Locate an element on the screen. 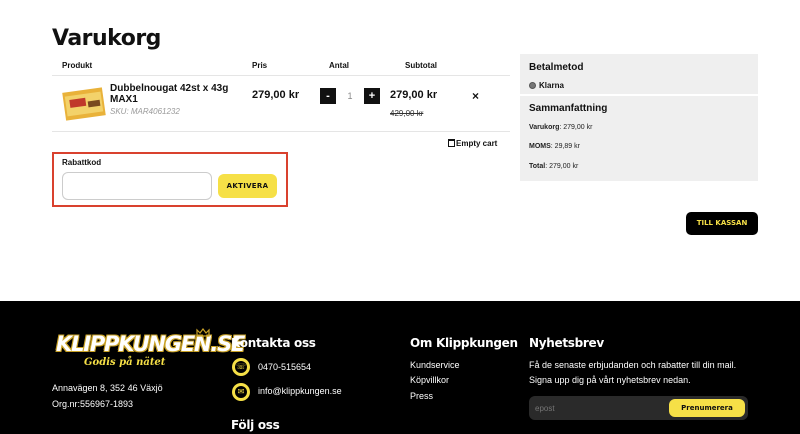 The image size is (800, 434). summary-line-vat: MOMS: 29,89 kr is located at coordinates (554, 146).